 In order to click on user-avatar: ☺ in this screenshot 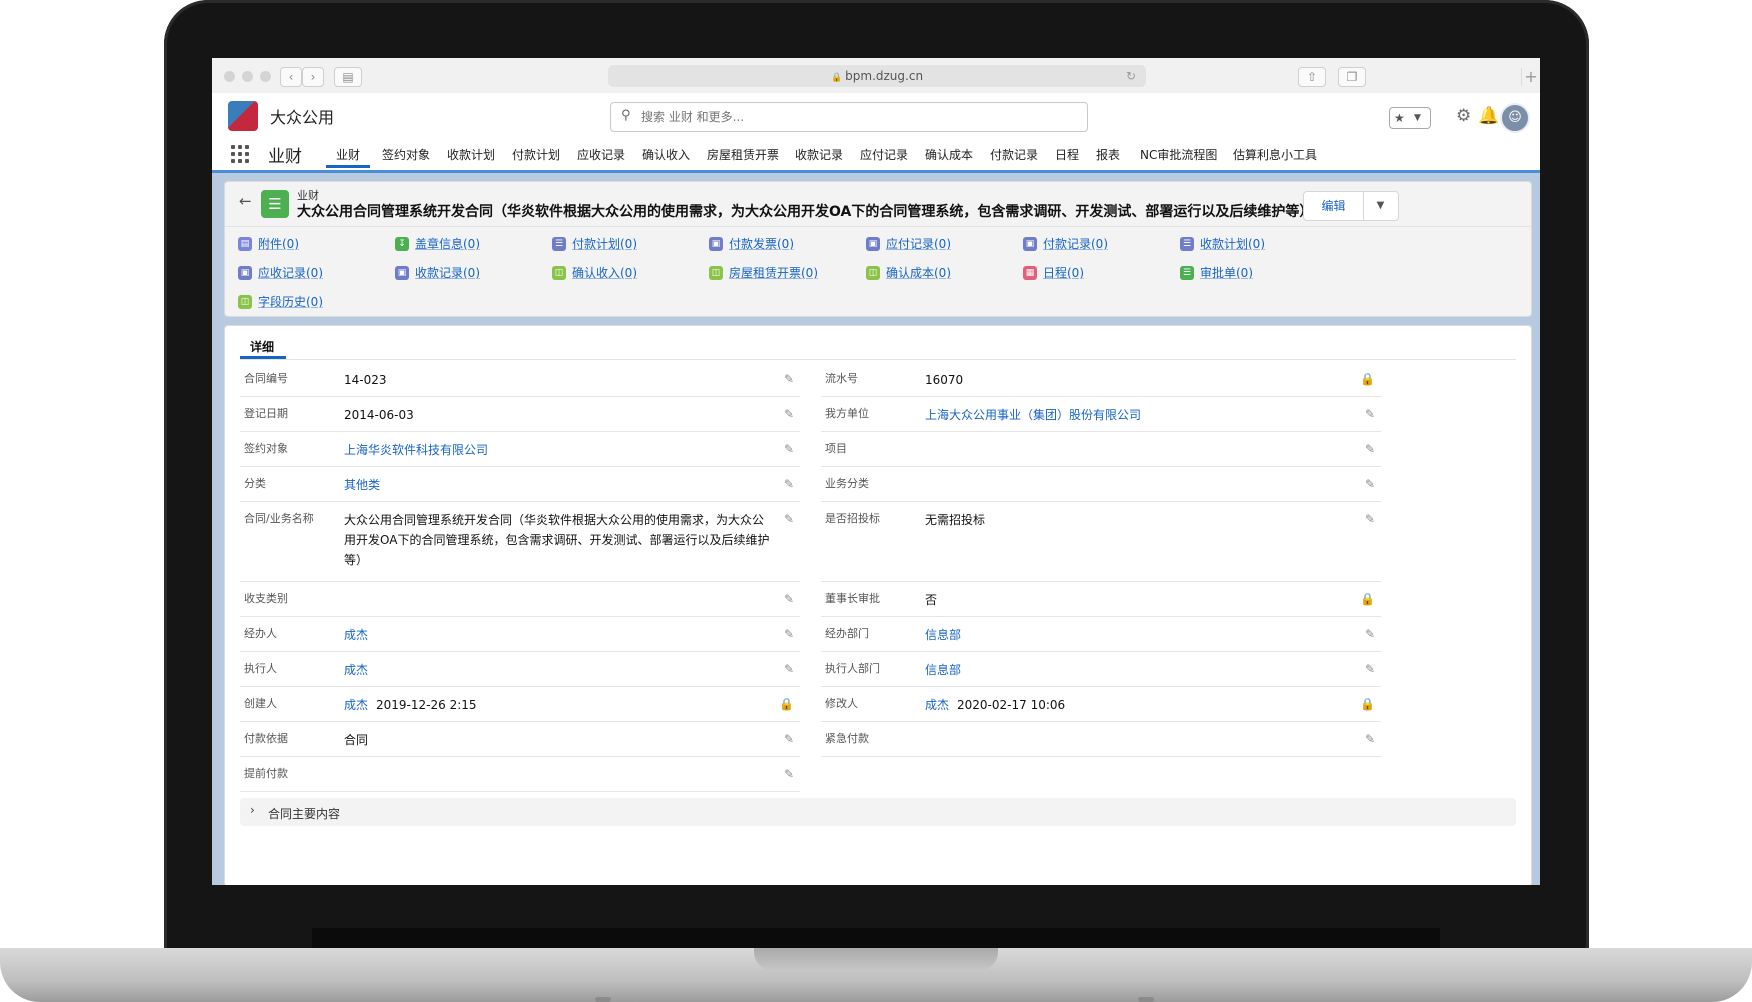, I will do `click(1515, 118)`.